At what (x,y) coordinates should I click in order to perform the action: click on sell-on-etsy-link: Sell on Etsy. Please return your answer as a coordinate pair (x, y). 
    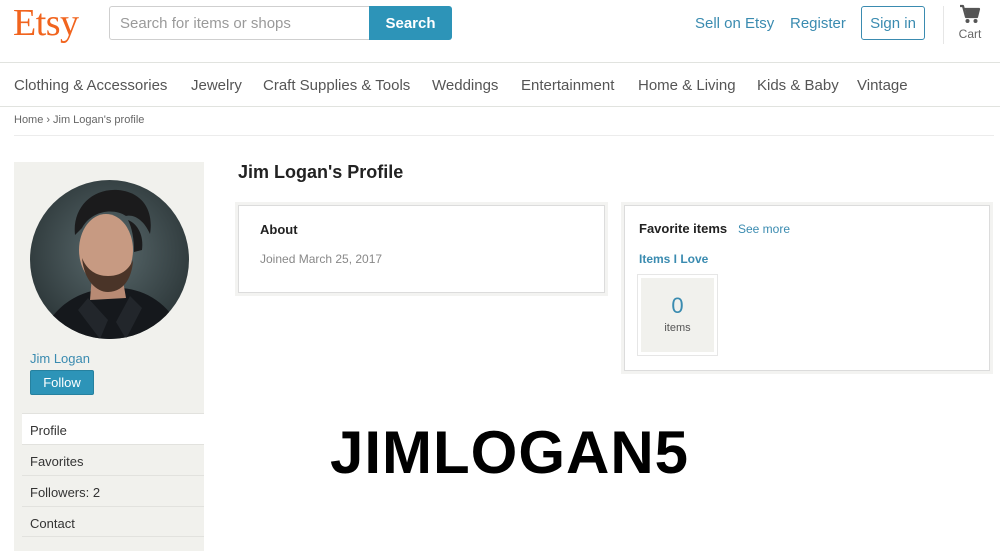
    Looking at the image, I should click on (734, 23).